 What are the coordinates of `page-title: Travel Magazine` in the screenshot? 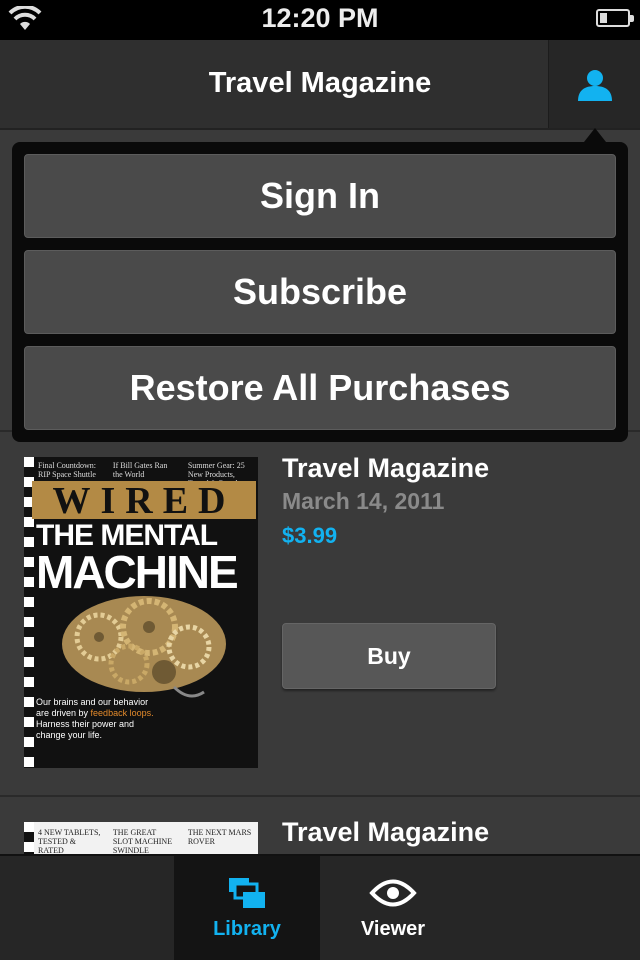 It's located at (320, 83).